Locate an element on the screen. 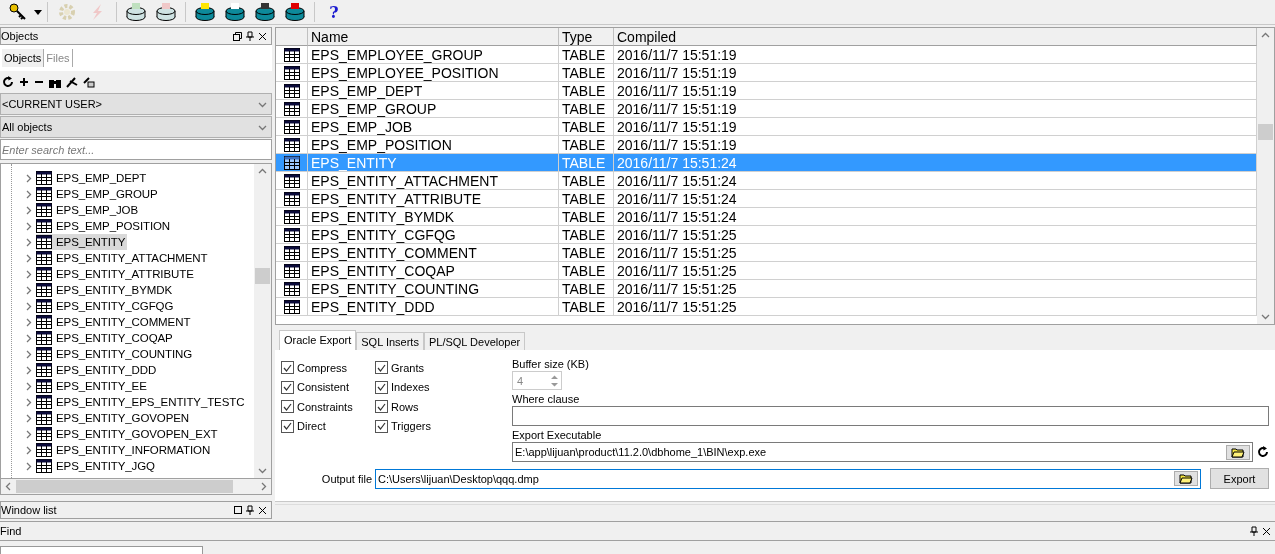 Image resolution: width=1275 pixels, height=554 pixels. chevron-left-icon is located at coordinates (8, 486).